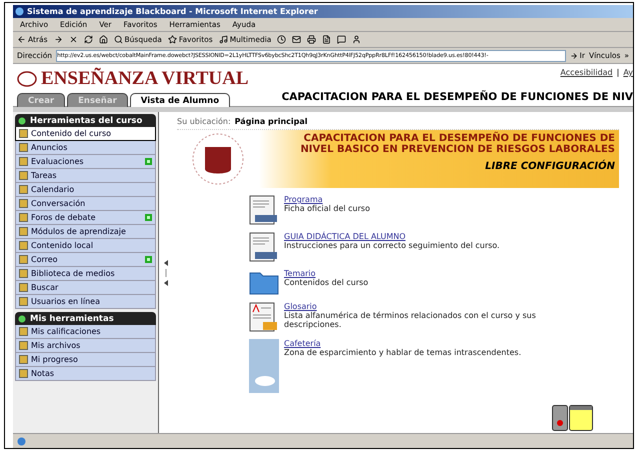 This screenshot has width=638, height=453. What do you see at coordinates (581, 418) in the screenshot?
I see `sticky-note-icon` at bounding box center [581, 418].